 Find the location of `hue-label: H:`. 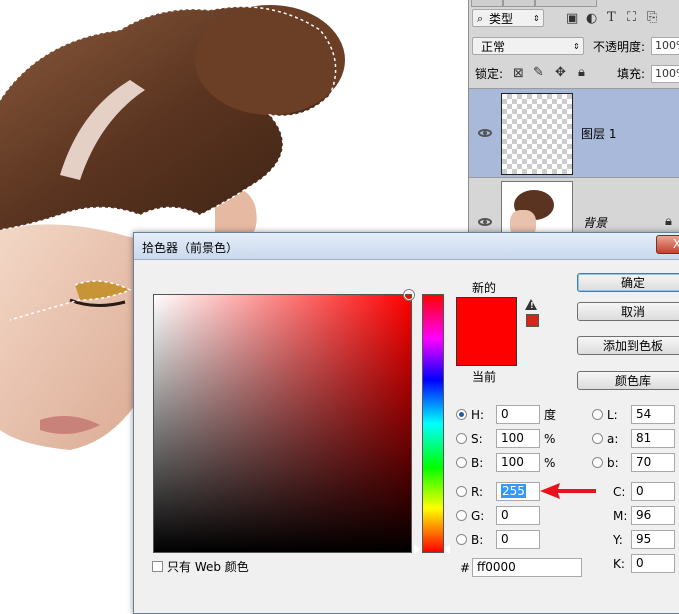

hue-label: H: is located at coordinates (478, 415).